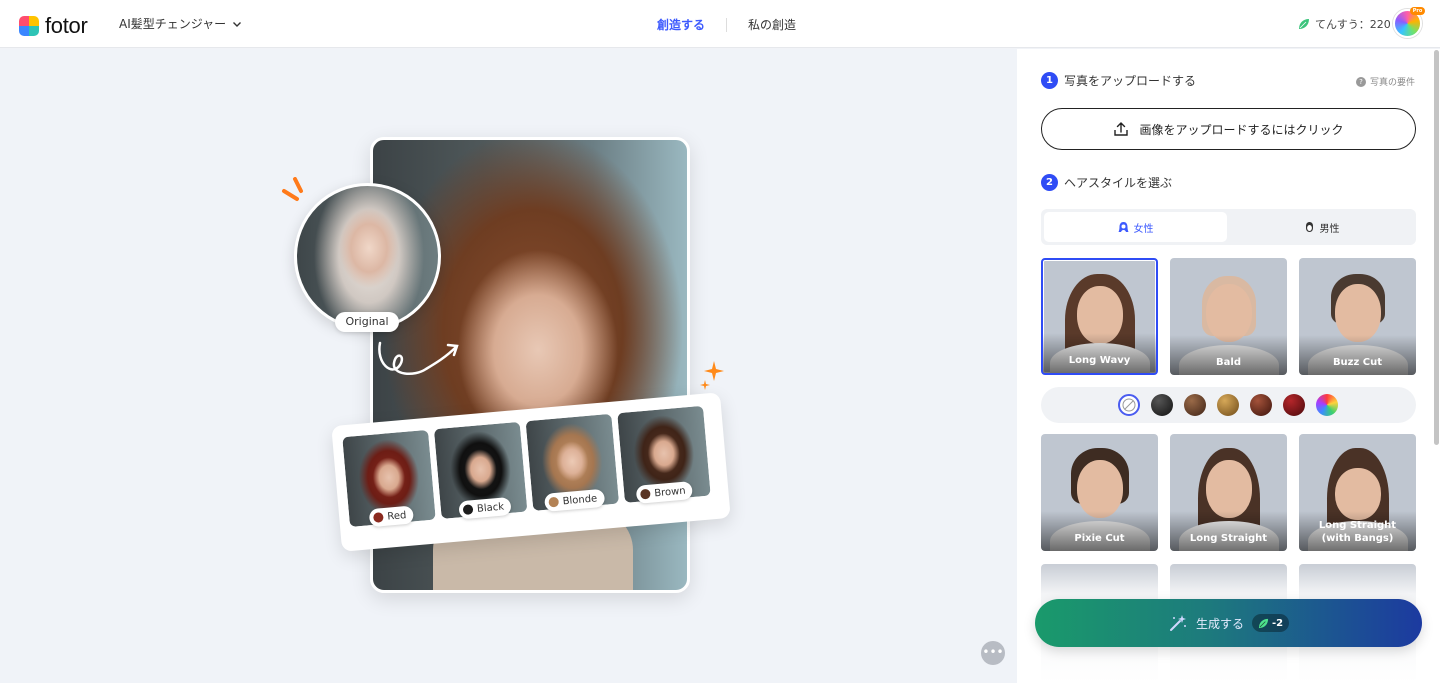 The height and width of the screenshot is (683, 1440). What do you see at coordinates (1130, 81) in the screenshot?
I see `step-1-title: 写真をアップロードする` at bounding box center [1130, 81].